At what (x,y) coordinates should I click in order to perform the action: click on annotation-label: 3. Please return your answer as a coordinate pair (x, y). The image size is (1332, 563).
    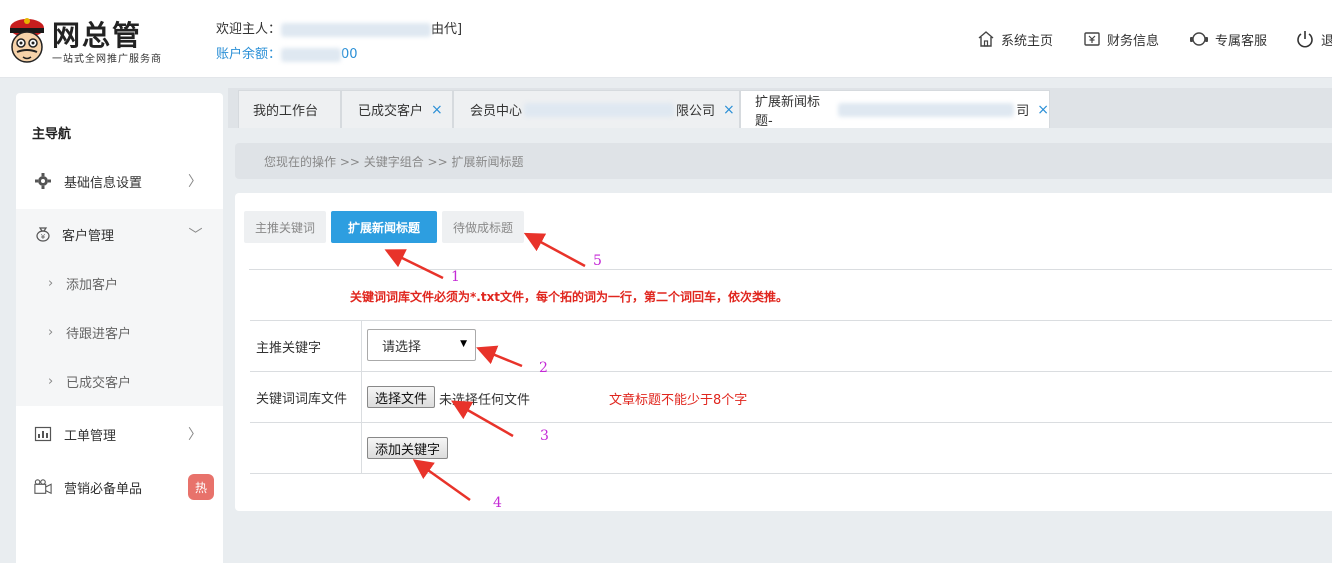
    Looking at the image, I should click on (544, 436).